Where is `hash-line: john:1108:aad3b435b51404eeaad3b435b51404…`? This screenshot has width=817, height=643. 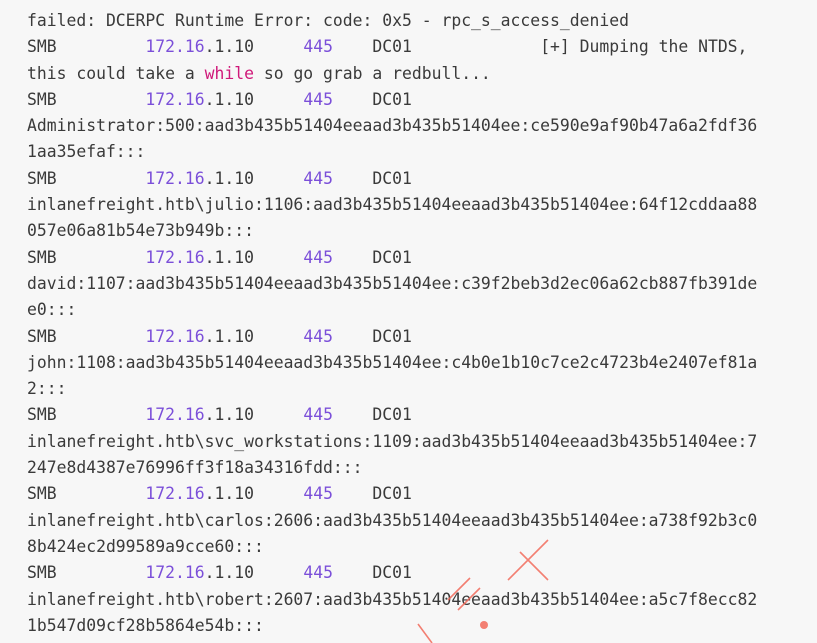
hash-line: john:1108:aad3b435b51404eeaad3b435b51404… is located at coordinates (392, 362).